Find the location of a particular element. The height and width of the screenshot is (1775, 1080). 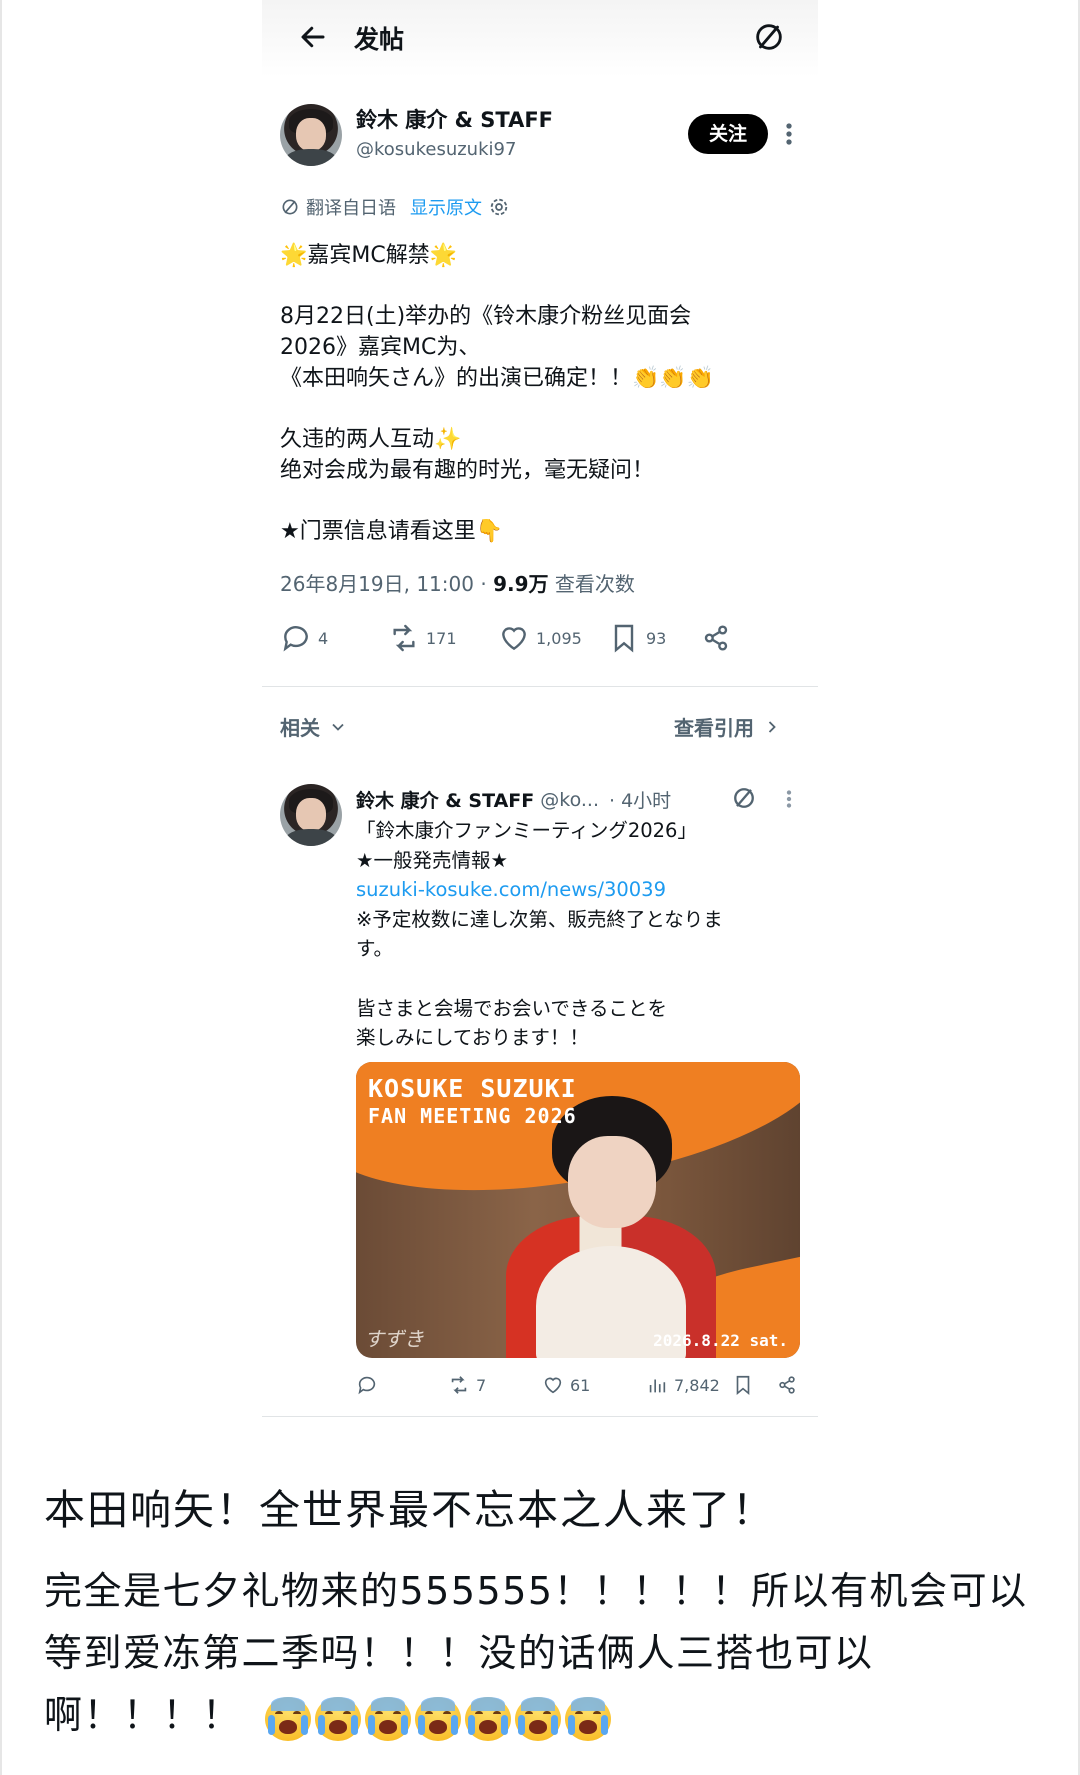

quoted-paragraph: 皆さまと会場でお会いできることを 楽しみにしております！！ is located at coordinates (512, 1023).